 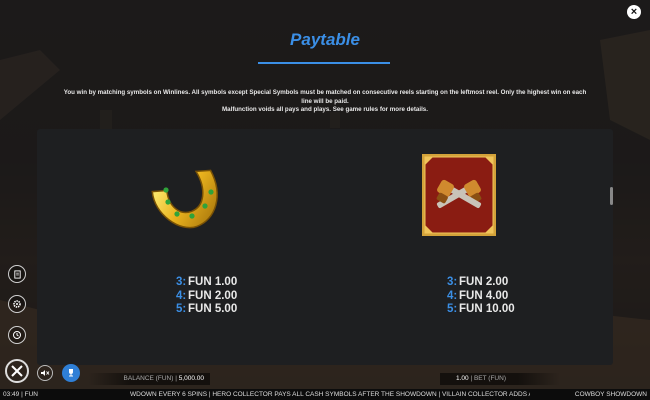 I want to click on symbol-horseshoe, so click(x=188, y=199).